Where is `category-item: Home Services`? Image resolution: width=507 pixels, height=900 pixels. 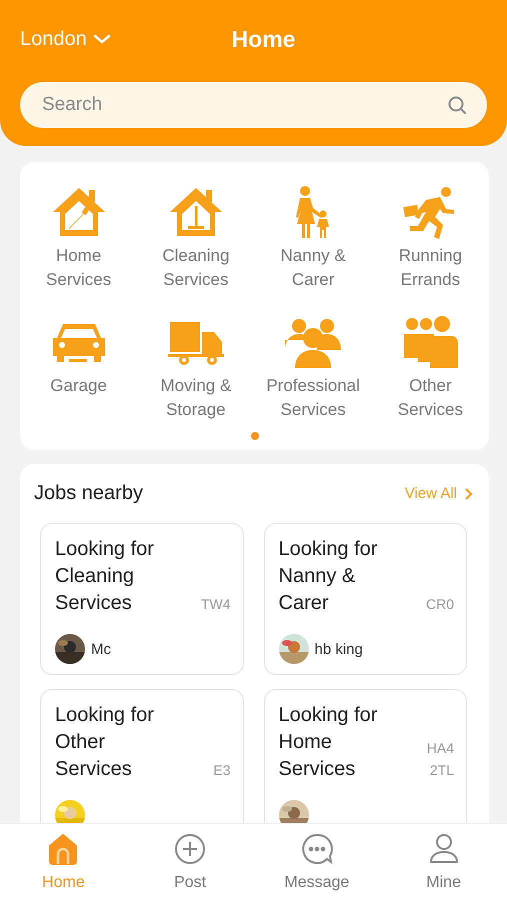
category-item: Home Services is located at coordinates (79, 238).